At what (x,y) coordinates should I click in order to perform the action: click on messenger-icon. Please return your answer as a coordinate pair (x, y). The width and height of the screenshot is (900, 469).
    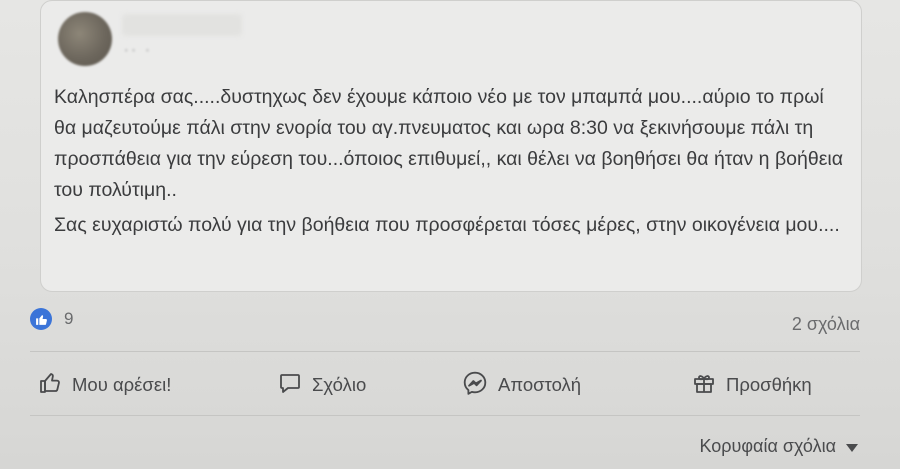
    Looking at the image, I should click on (480, 385).